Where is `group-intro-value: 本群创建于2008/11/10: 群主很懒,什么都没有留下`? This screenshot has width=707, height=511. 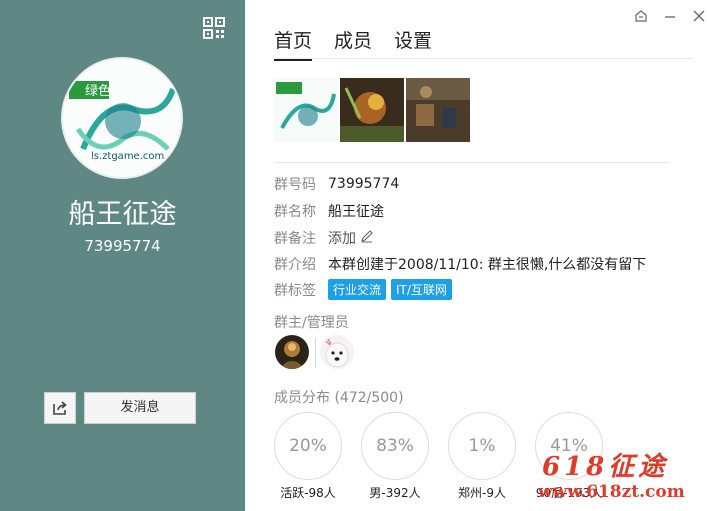 group-intro-value: 本群创建于2008/11/10: 群主很懒,什么都没有留下 is located at coordinates (487, 265).